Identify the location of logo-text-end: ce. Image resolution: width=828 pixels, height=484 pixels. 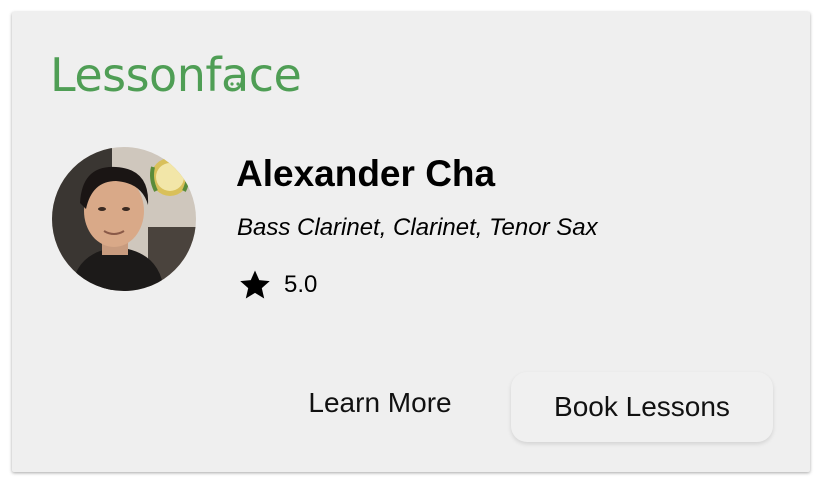
(275, 75).